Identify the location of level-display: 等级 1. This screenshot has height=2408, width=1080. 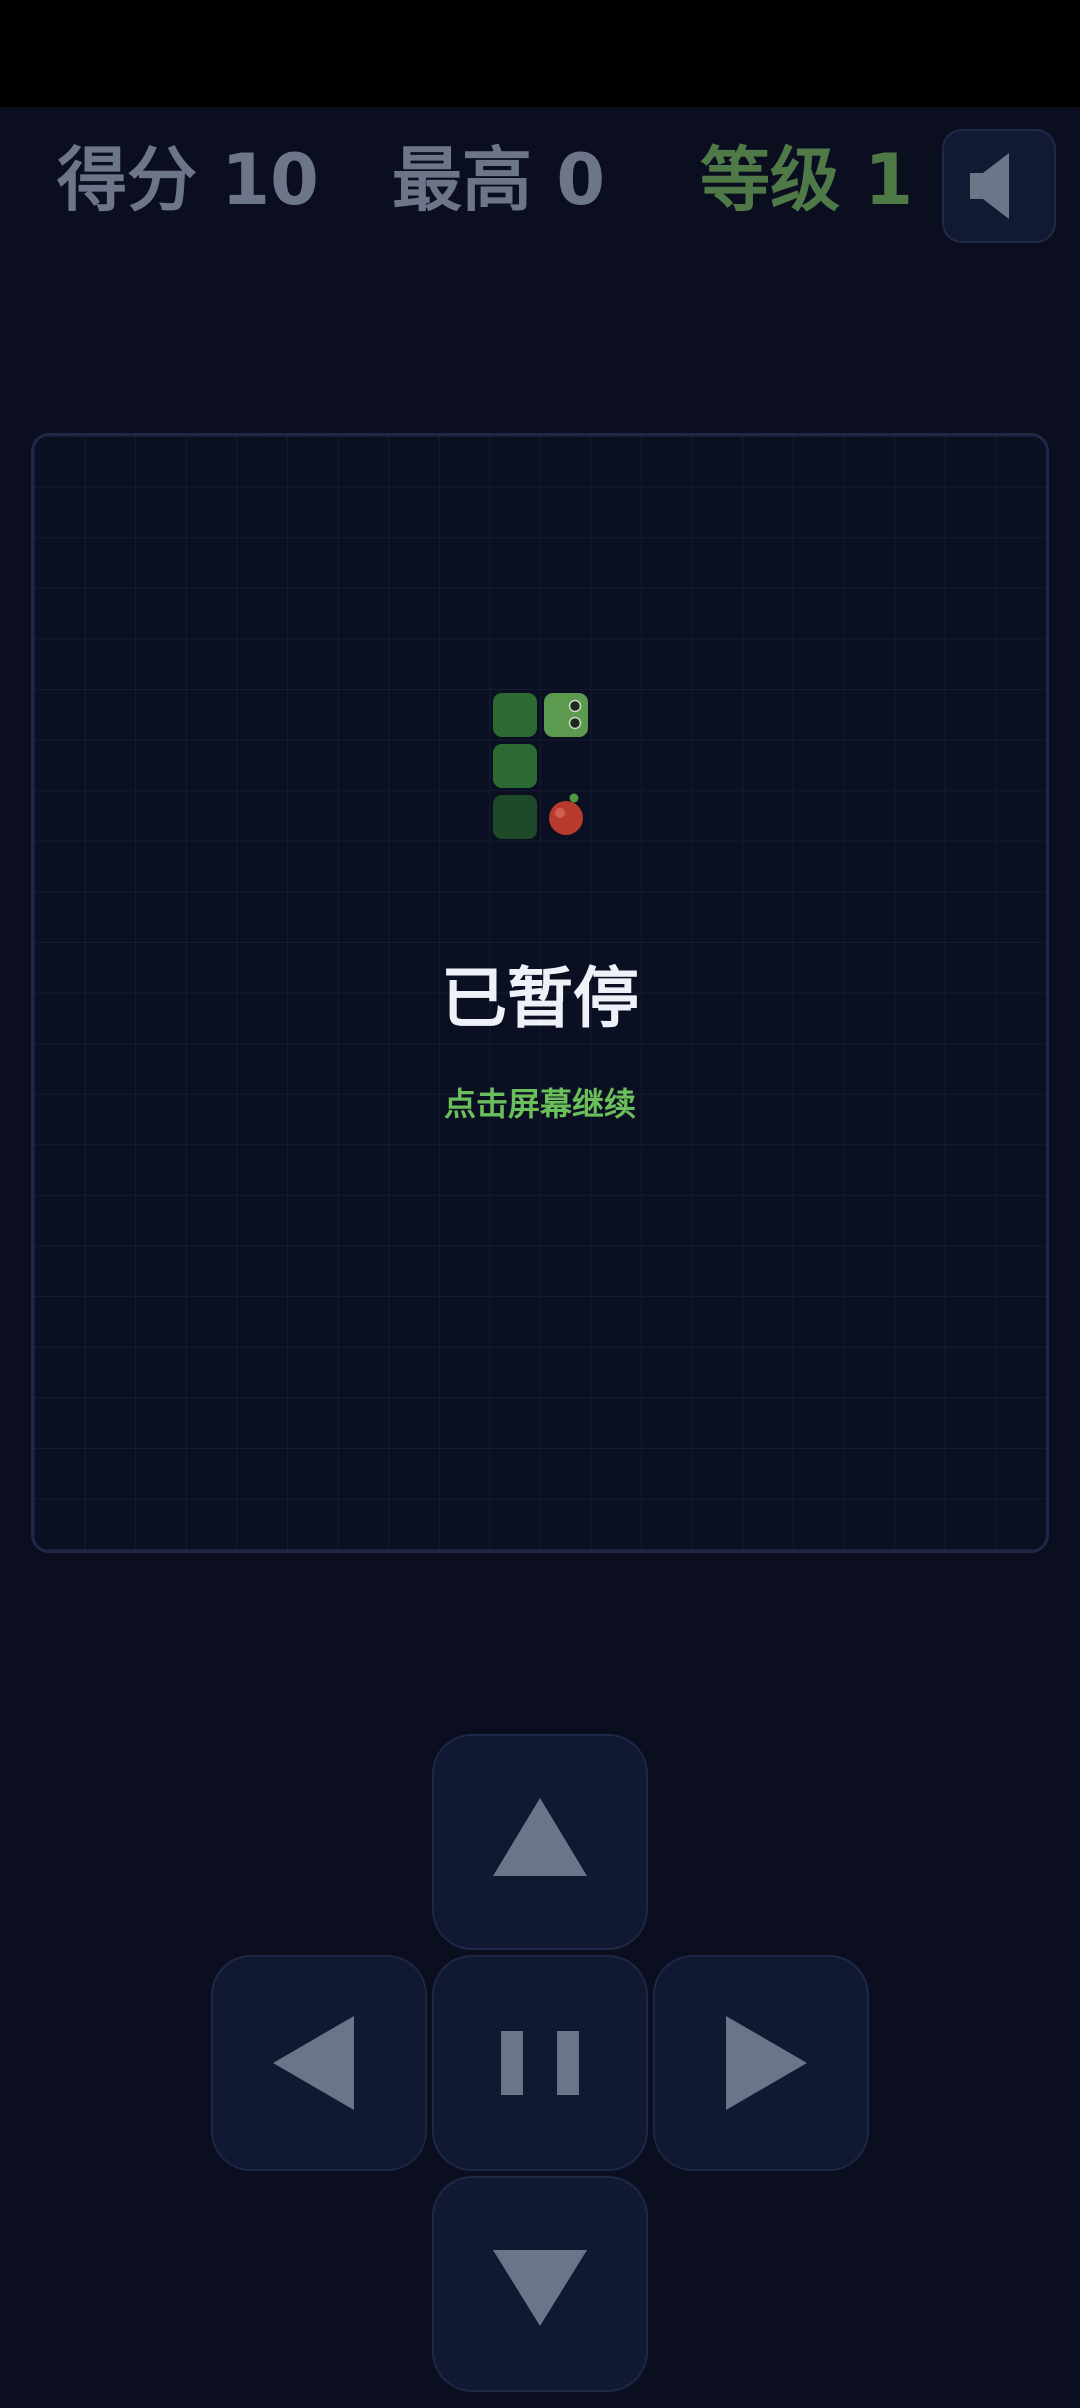
(807, 180).